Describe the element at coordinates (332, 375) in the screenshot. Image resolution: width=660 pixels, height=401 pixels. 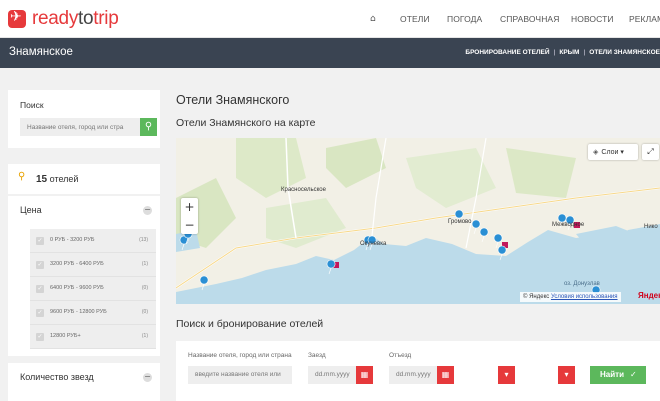
I see `checkin-input: dd.mm.yyyy` at that location.